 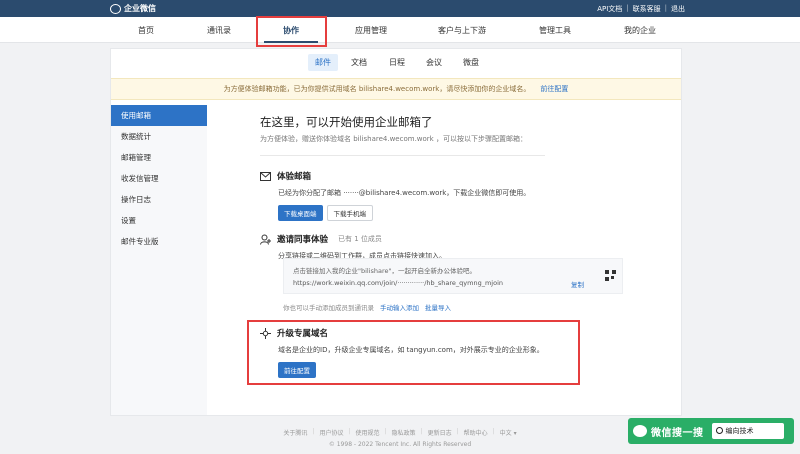 I want to click on wechat-search-watermark: 微信搜一搜 编向技术, so click(x=711, y=431).